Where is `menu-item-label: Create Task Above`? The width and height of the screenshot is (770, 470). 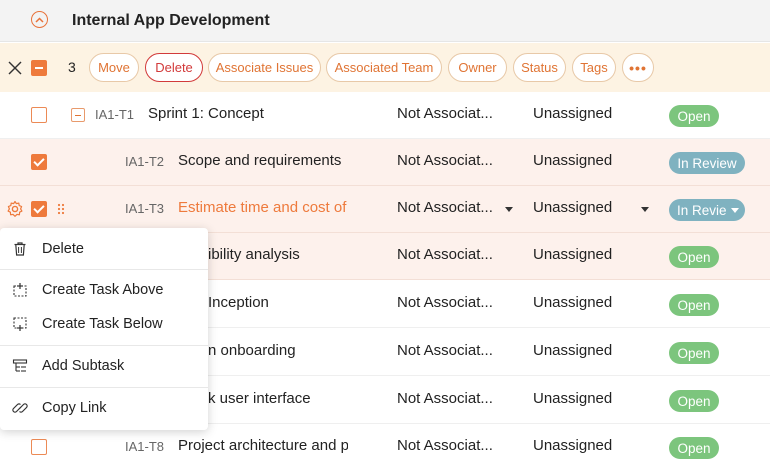 menu-item-label: Create Task Above is located at coordinates (103, 290).